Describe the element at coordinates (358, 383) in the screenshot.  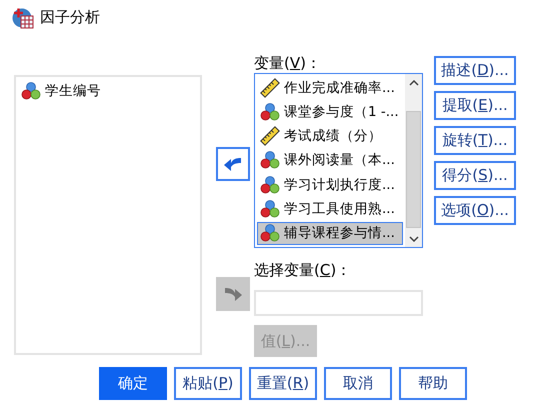
I see `dialog-button: 取消` at that location.